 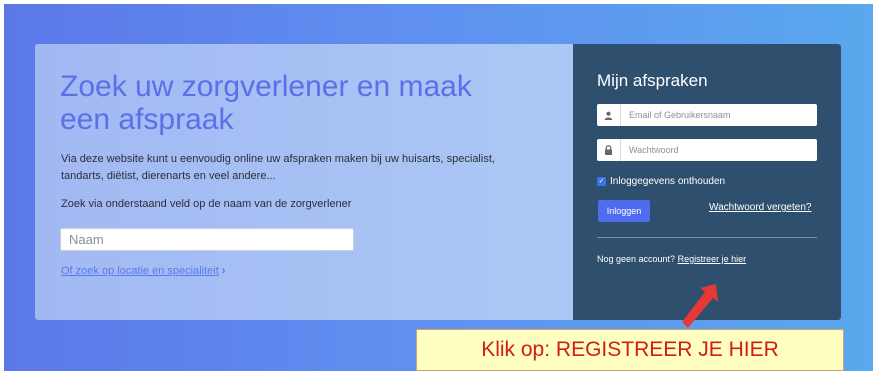 What do you see at coordinates (668, 181) in the screenshot?
I see `remember-label: Inloggegevens onthouden` at bounding box center [668, 181].